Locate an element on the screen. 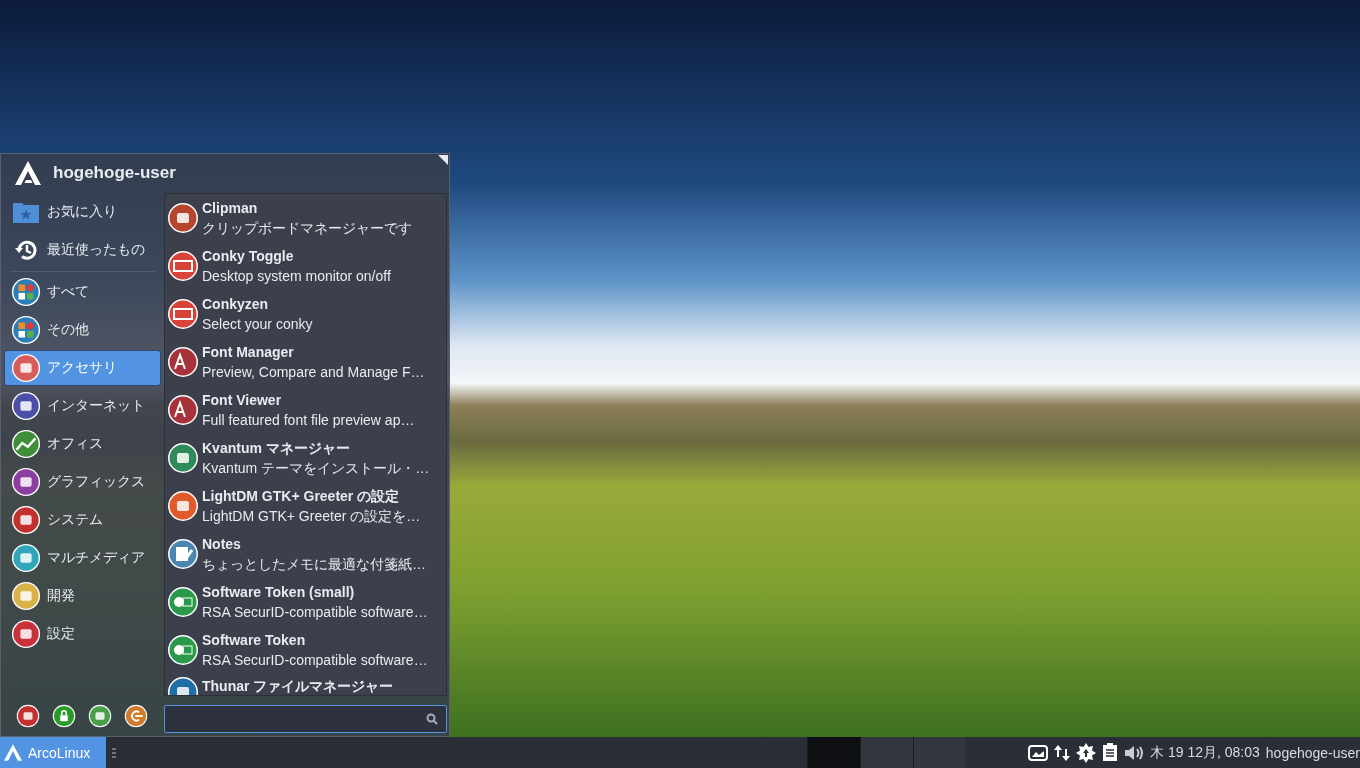  app-description: クリップボードマネージャーです is located at coordinates (307, 228).